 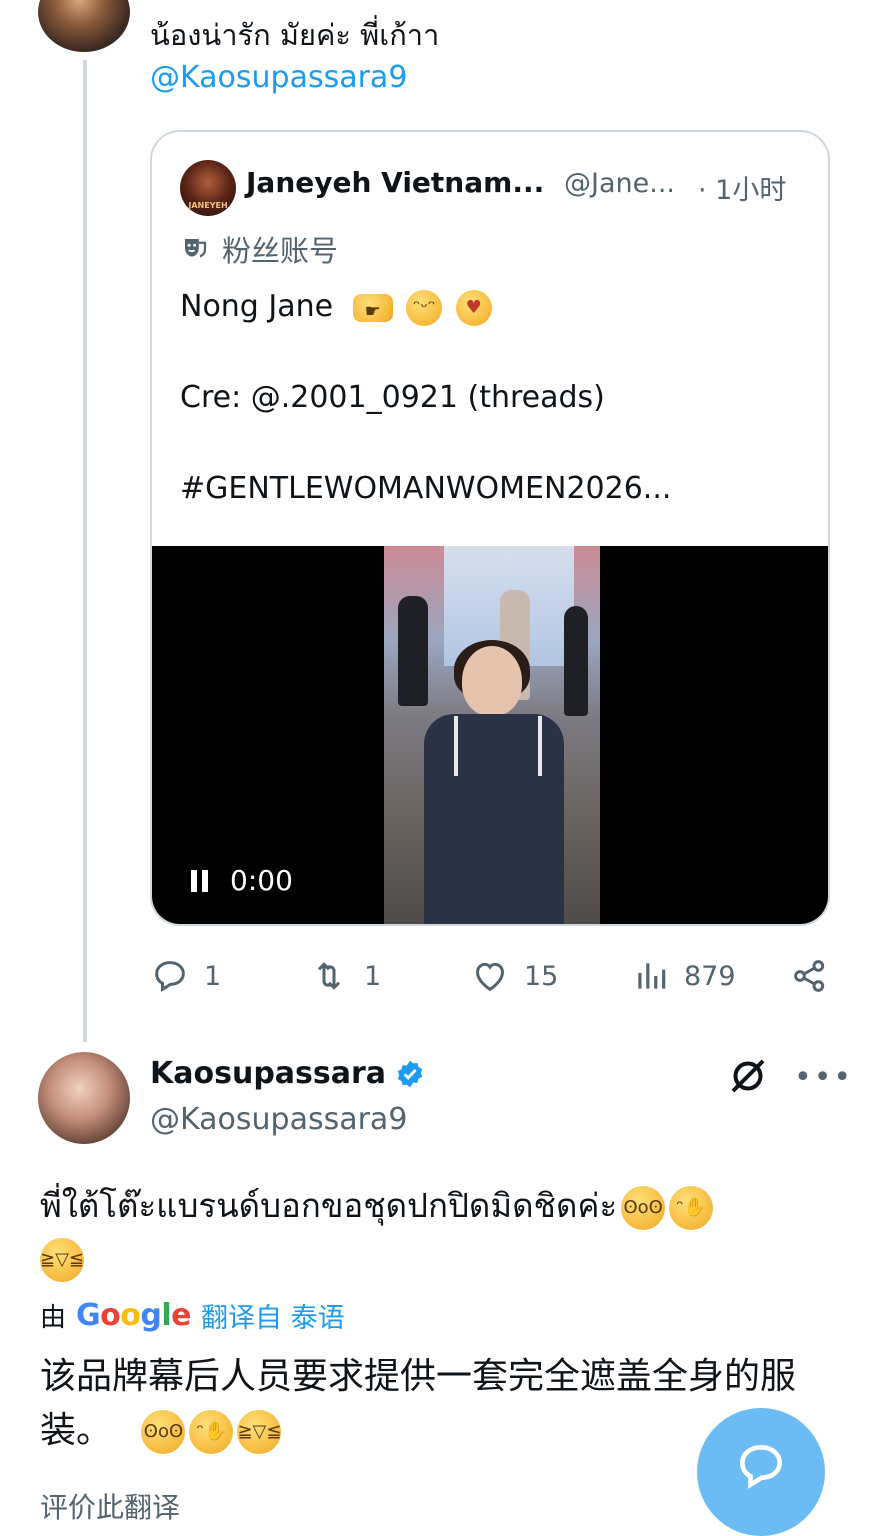 I want to click on reply-mention-link: @Kaosupassara9, so click(x=278, y=77).